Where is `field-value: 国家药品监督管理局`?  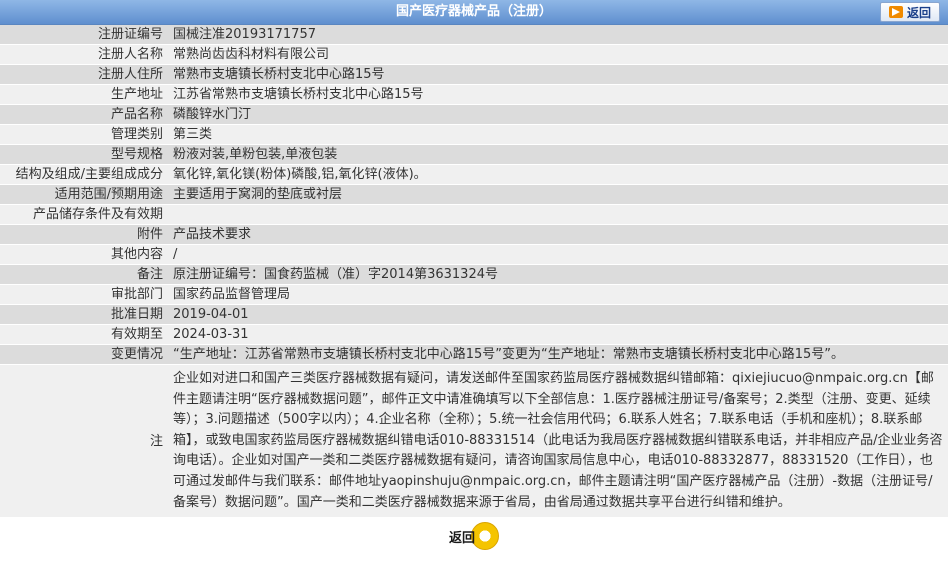
field-value: 国家药品监督管理局 is located at coordinates (558, 295).